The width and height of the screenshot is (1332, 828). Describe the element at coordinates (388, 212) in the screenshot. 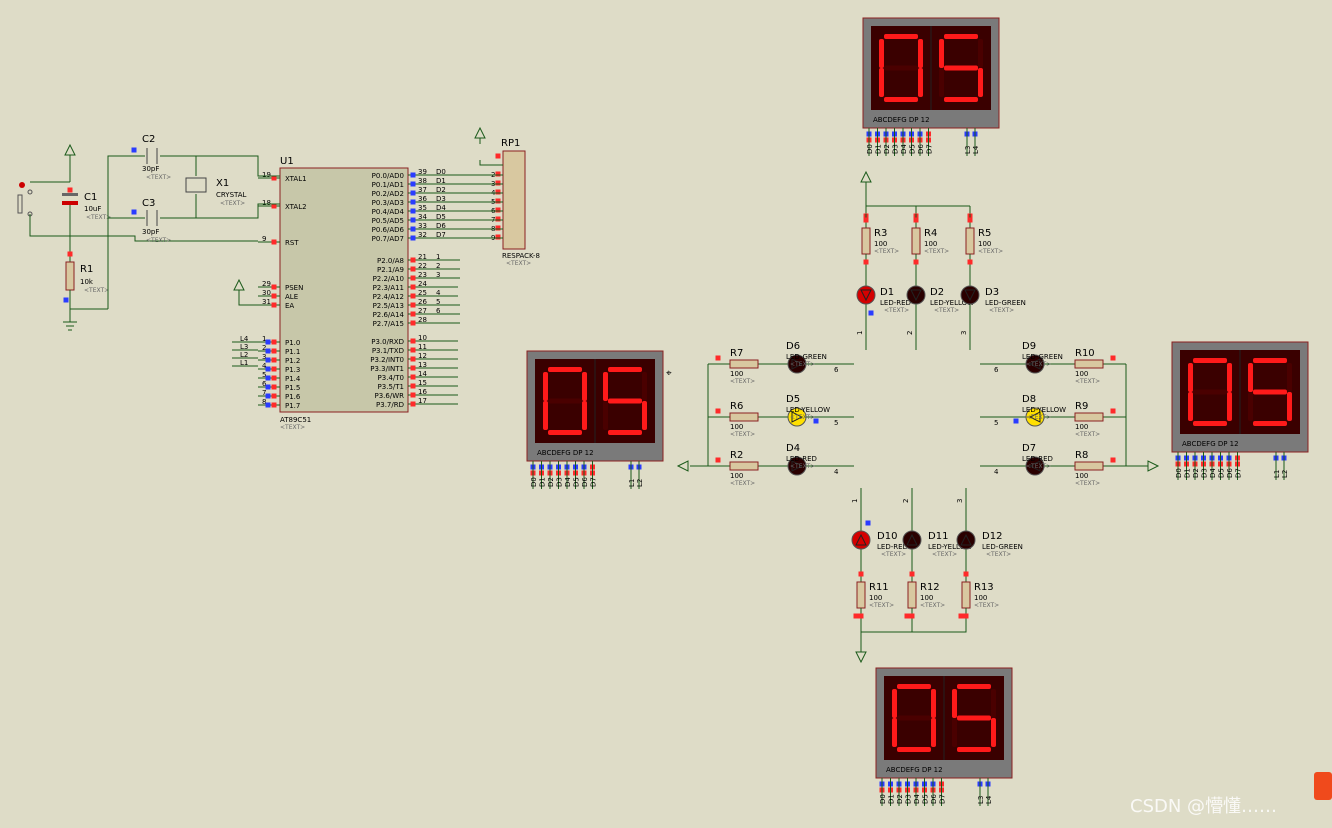

I see `mcu-pin-name: P0.4/AD4` at that location.